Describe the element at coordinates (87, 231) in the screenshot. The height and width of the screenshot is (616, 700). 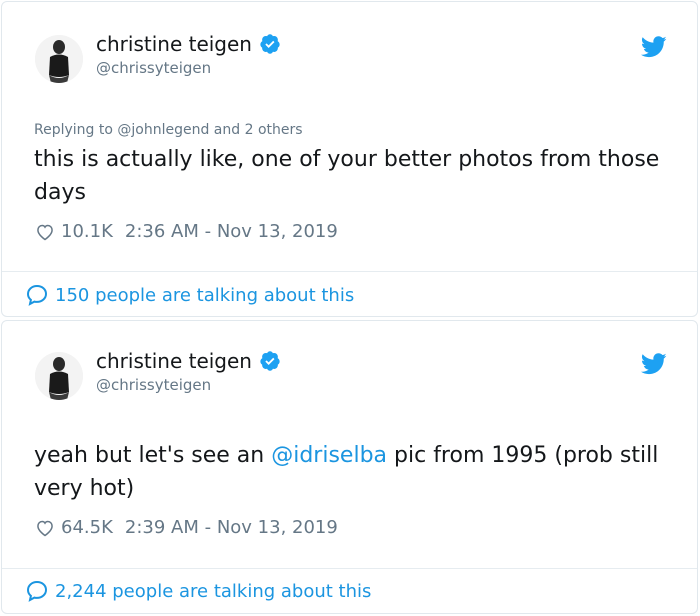
I see `like-count: 10.1K` at that location.